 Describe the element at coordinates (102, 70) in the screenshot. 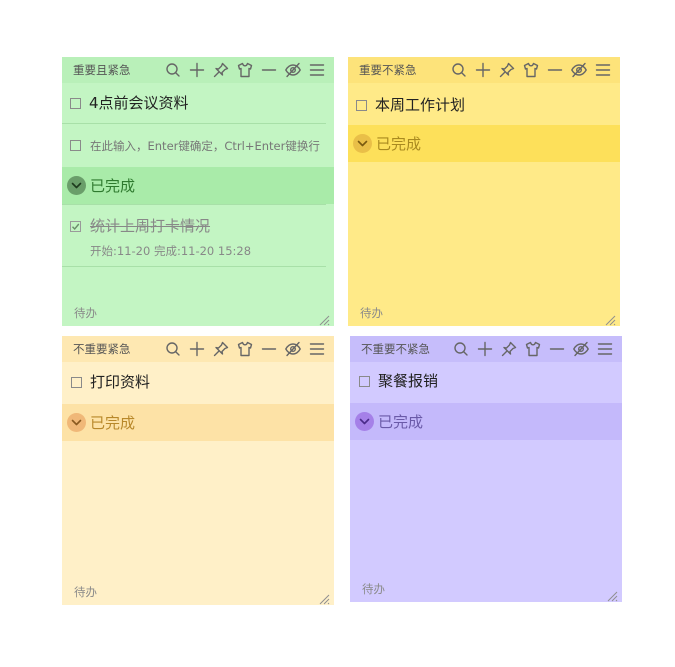

I see `note-title: 重要且紧急` at that location.